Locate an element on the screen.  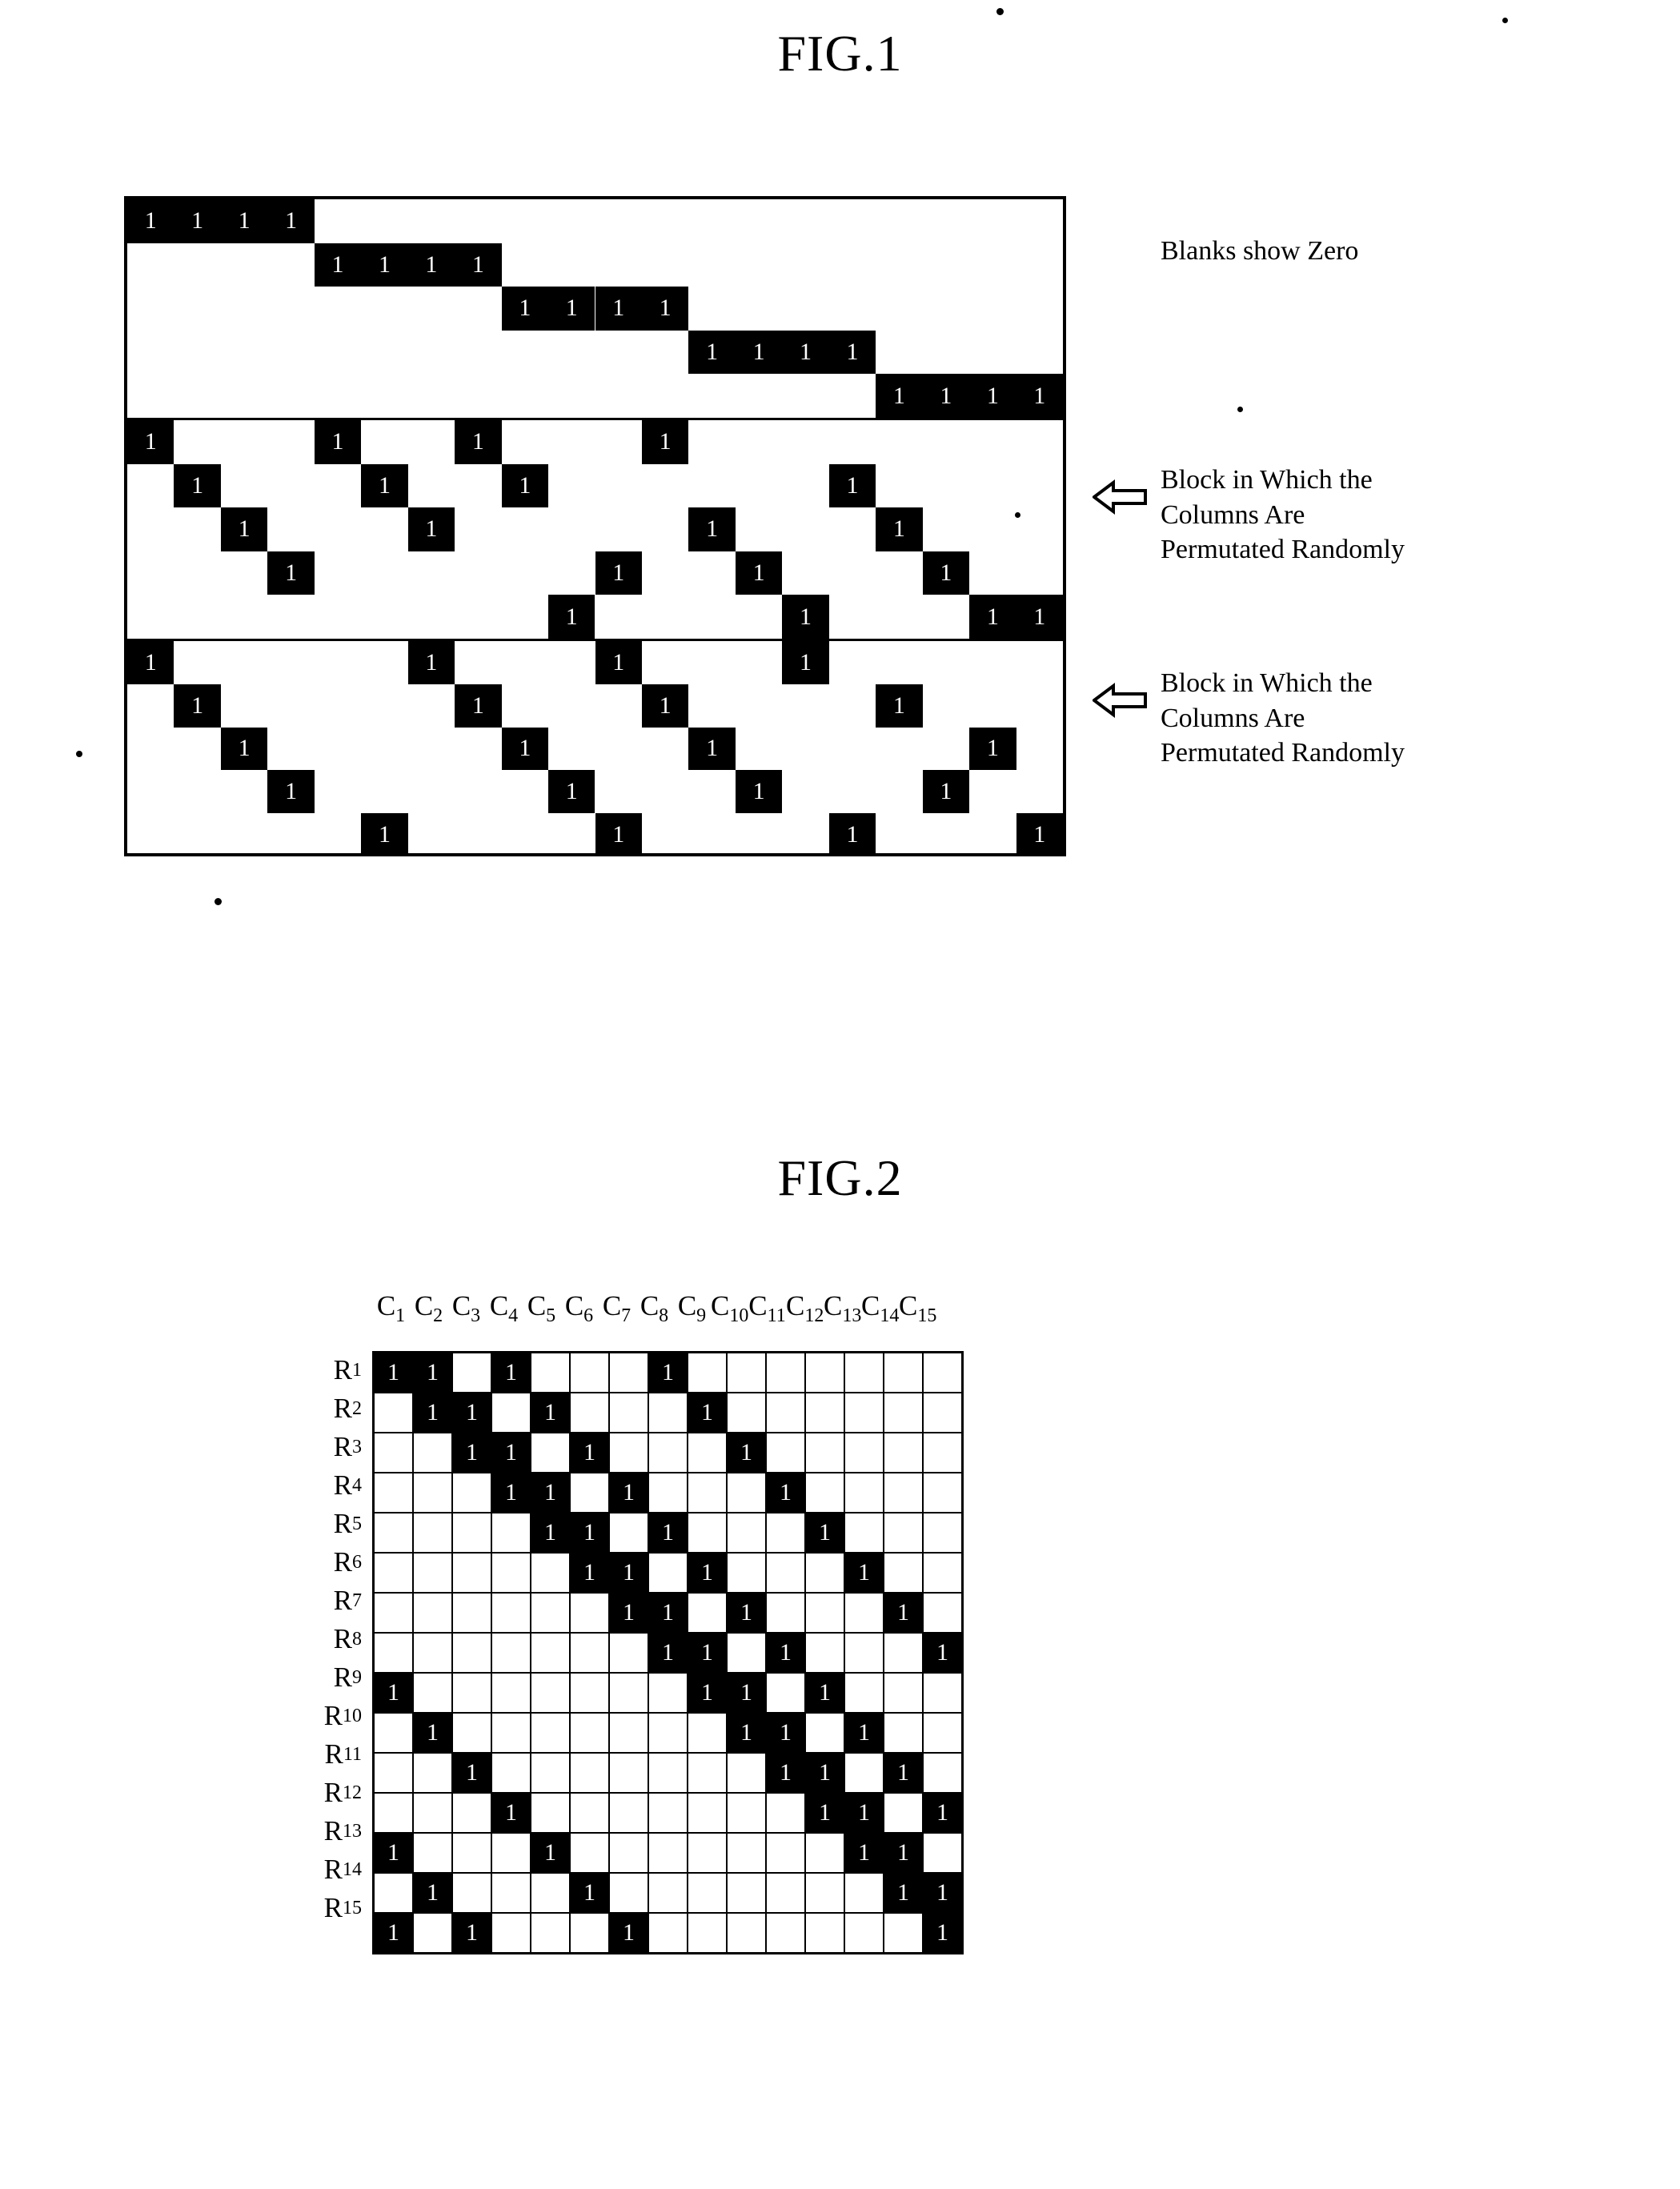
fig2-row-header: R 15 is located at coordinates (342, 1908).